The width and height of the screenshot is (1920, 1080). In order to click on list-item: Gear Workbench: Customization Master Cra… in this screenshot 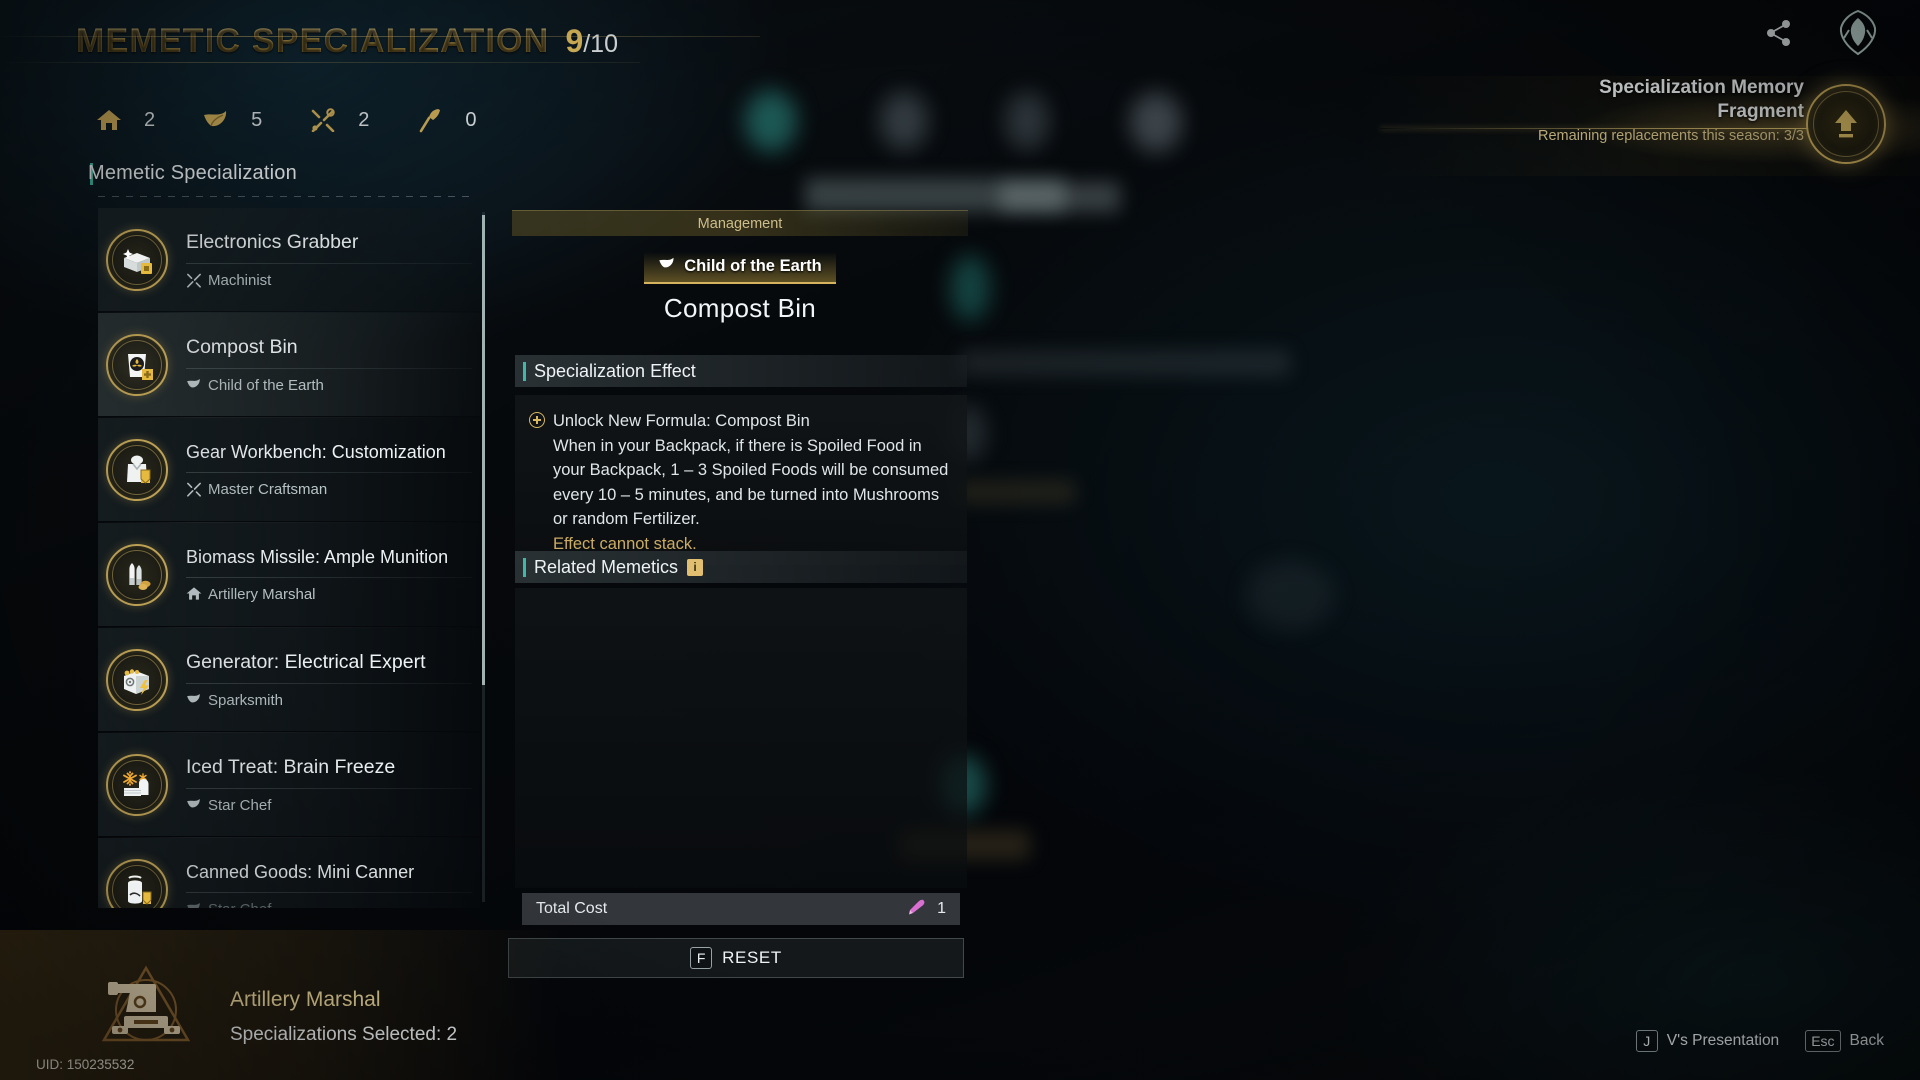, I will do `click(289, 470)`.